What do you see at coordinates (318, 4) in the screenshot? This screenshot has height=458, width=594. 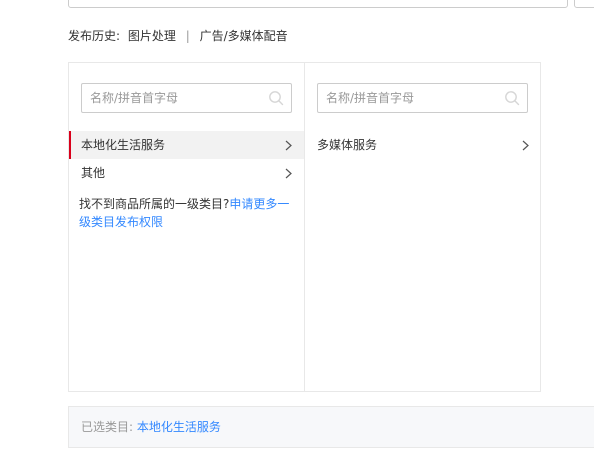 I see `top-search-input` at bounding box center [318, 4].